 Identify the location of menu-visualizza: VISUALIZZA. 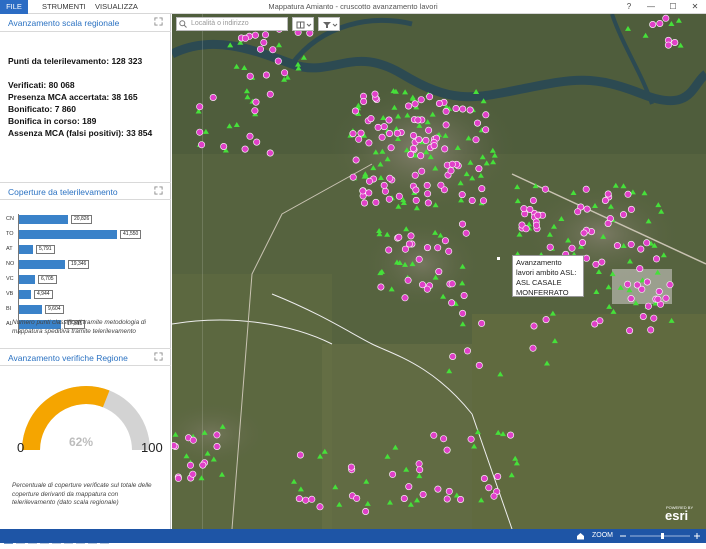
(116, 7).